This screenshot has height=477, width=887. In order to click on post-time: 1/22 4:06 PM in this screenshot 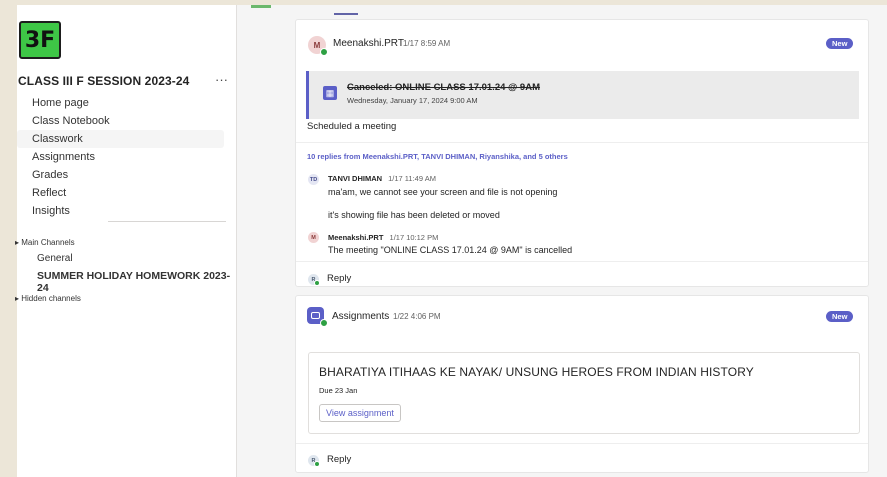, I will do `click(417, 316)`.